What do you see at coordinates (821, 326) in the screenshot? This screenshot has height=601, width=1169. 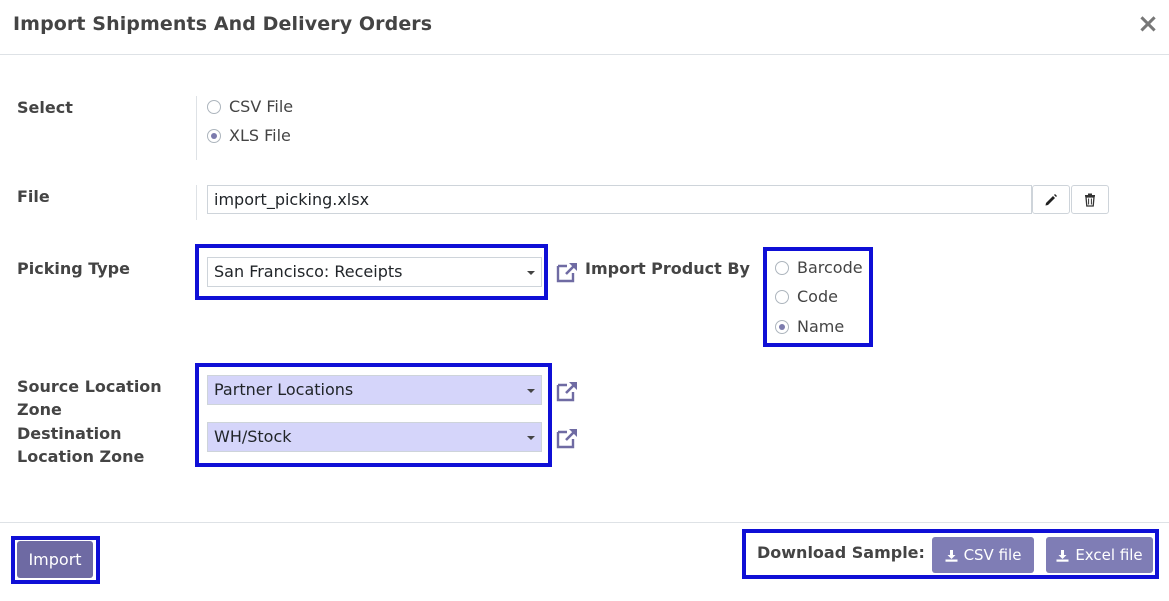 I see `radio-label: Name` at bounding box center [821, 326].